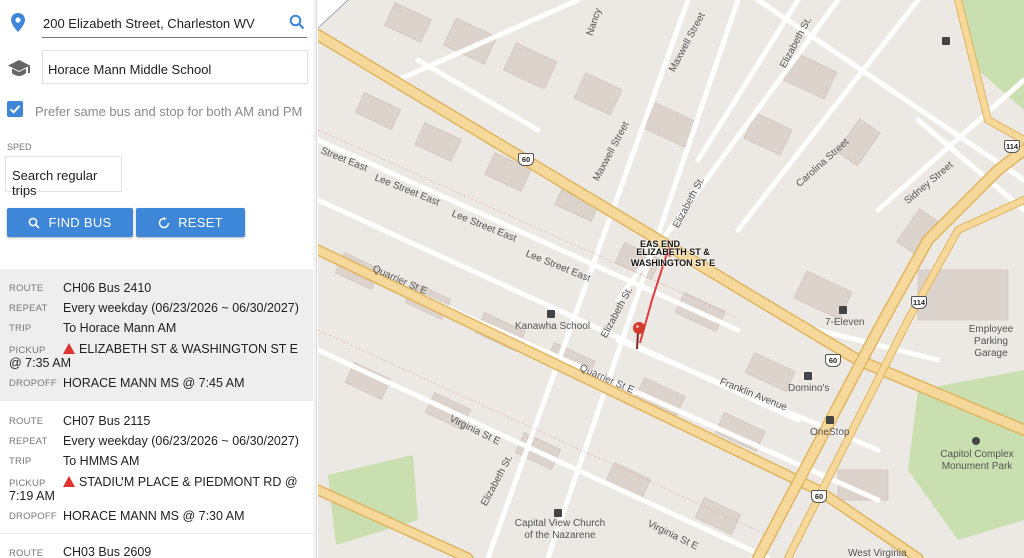 The width and height of the screenshot is (1024, 558). What do you see at coordinates (809, 388) in the screenshot?
I see `poi-label-dominos: Domino's` at bounding box center [809, 388].